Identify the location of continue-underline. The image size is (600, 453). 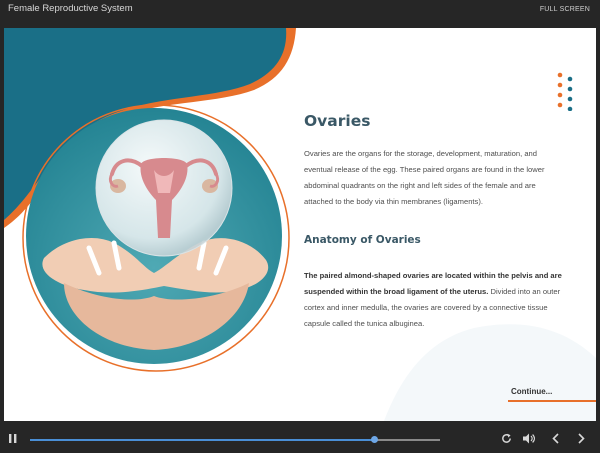
(552, 401).